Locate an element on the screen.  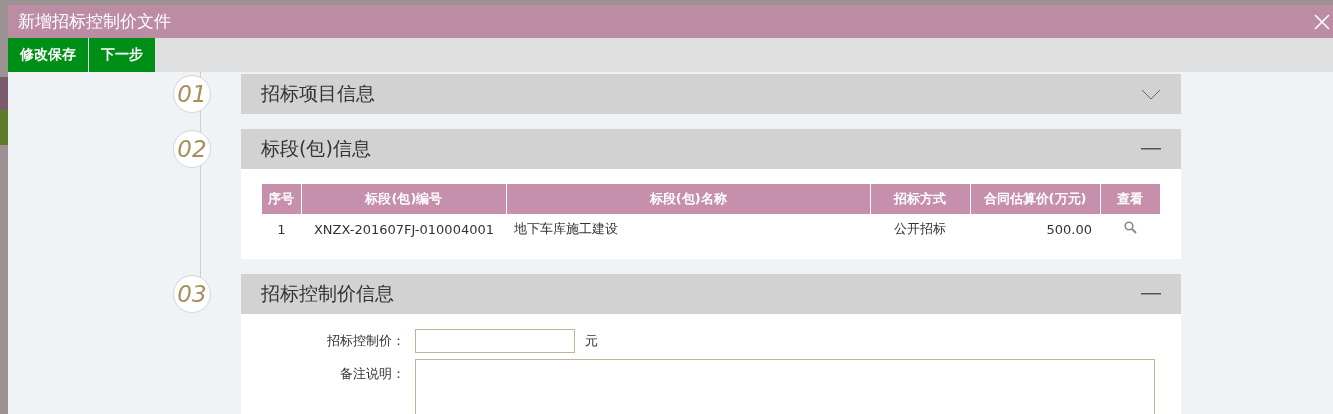
section-header: 标段(包)信息 is located at coordinates (711, 149).